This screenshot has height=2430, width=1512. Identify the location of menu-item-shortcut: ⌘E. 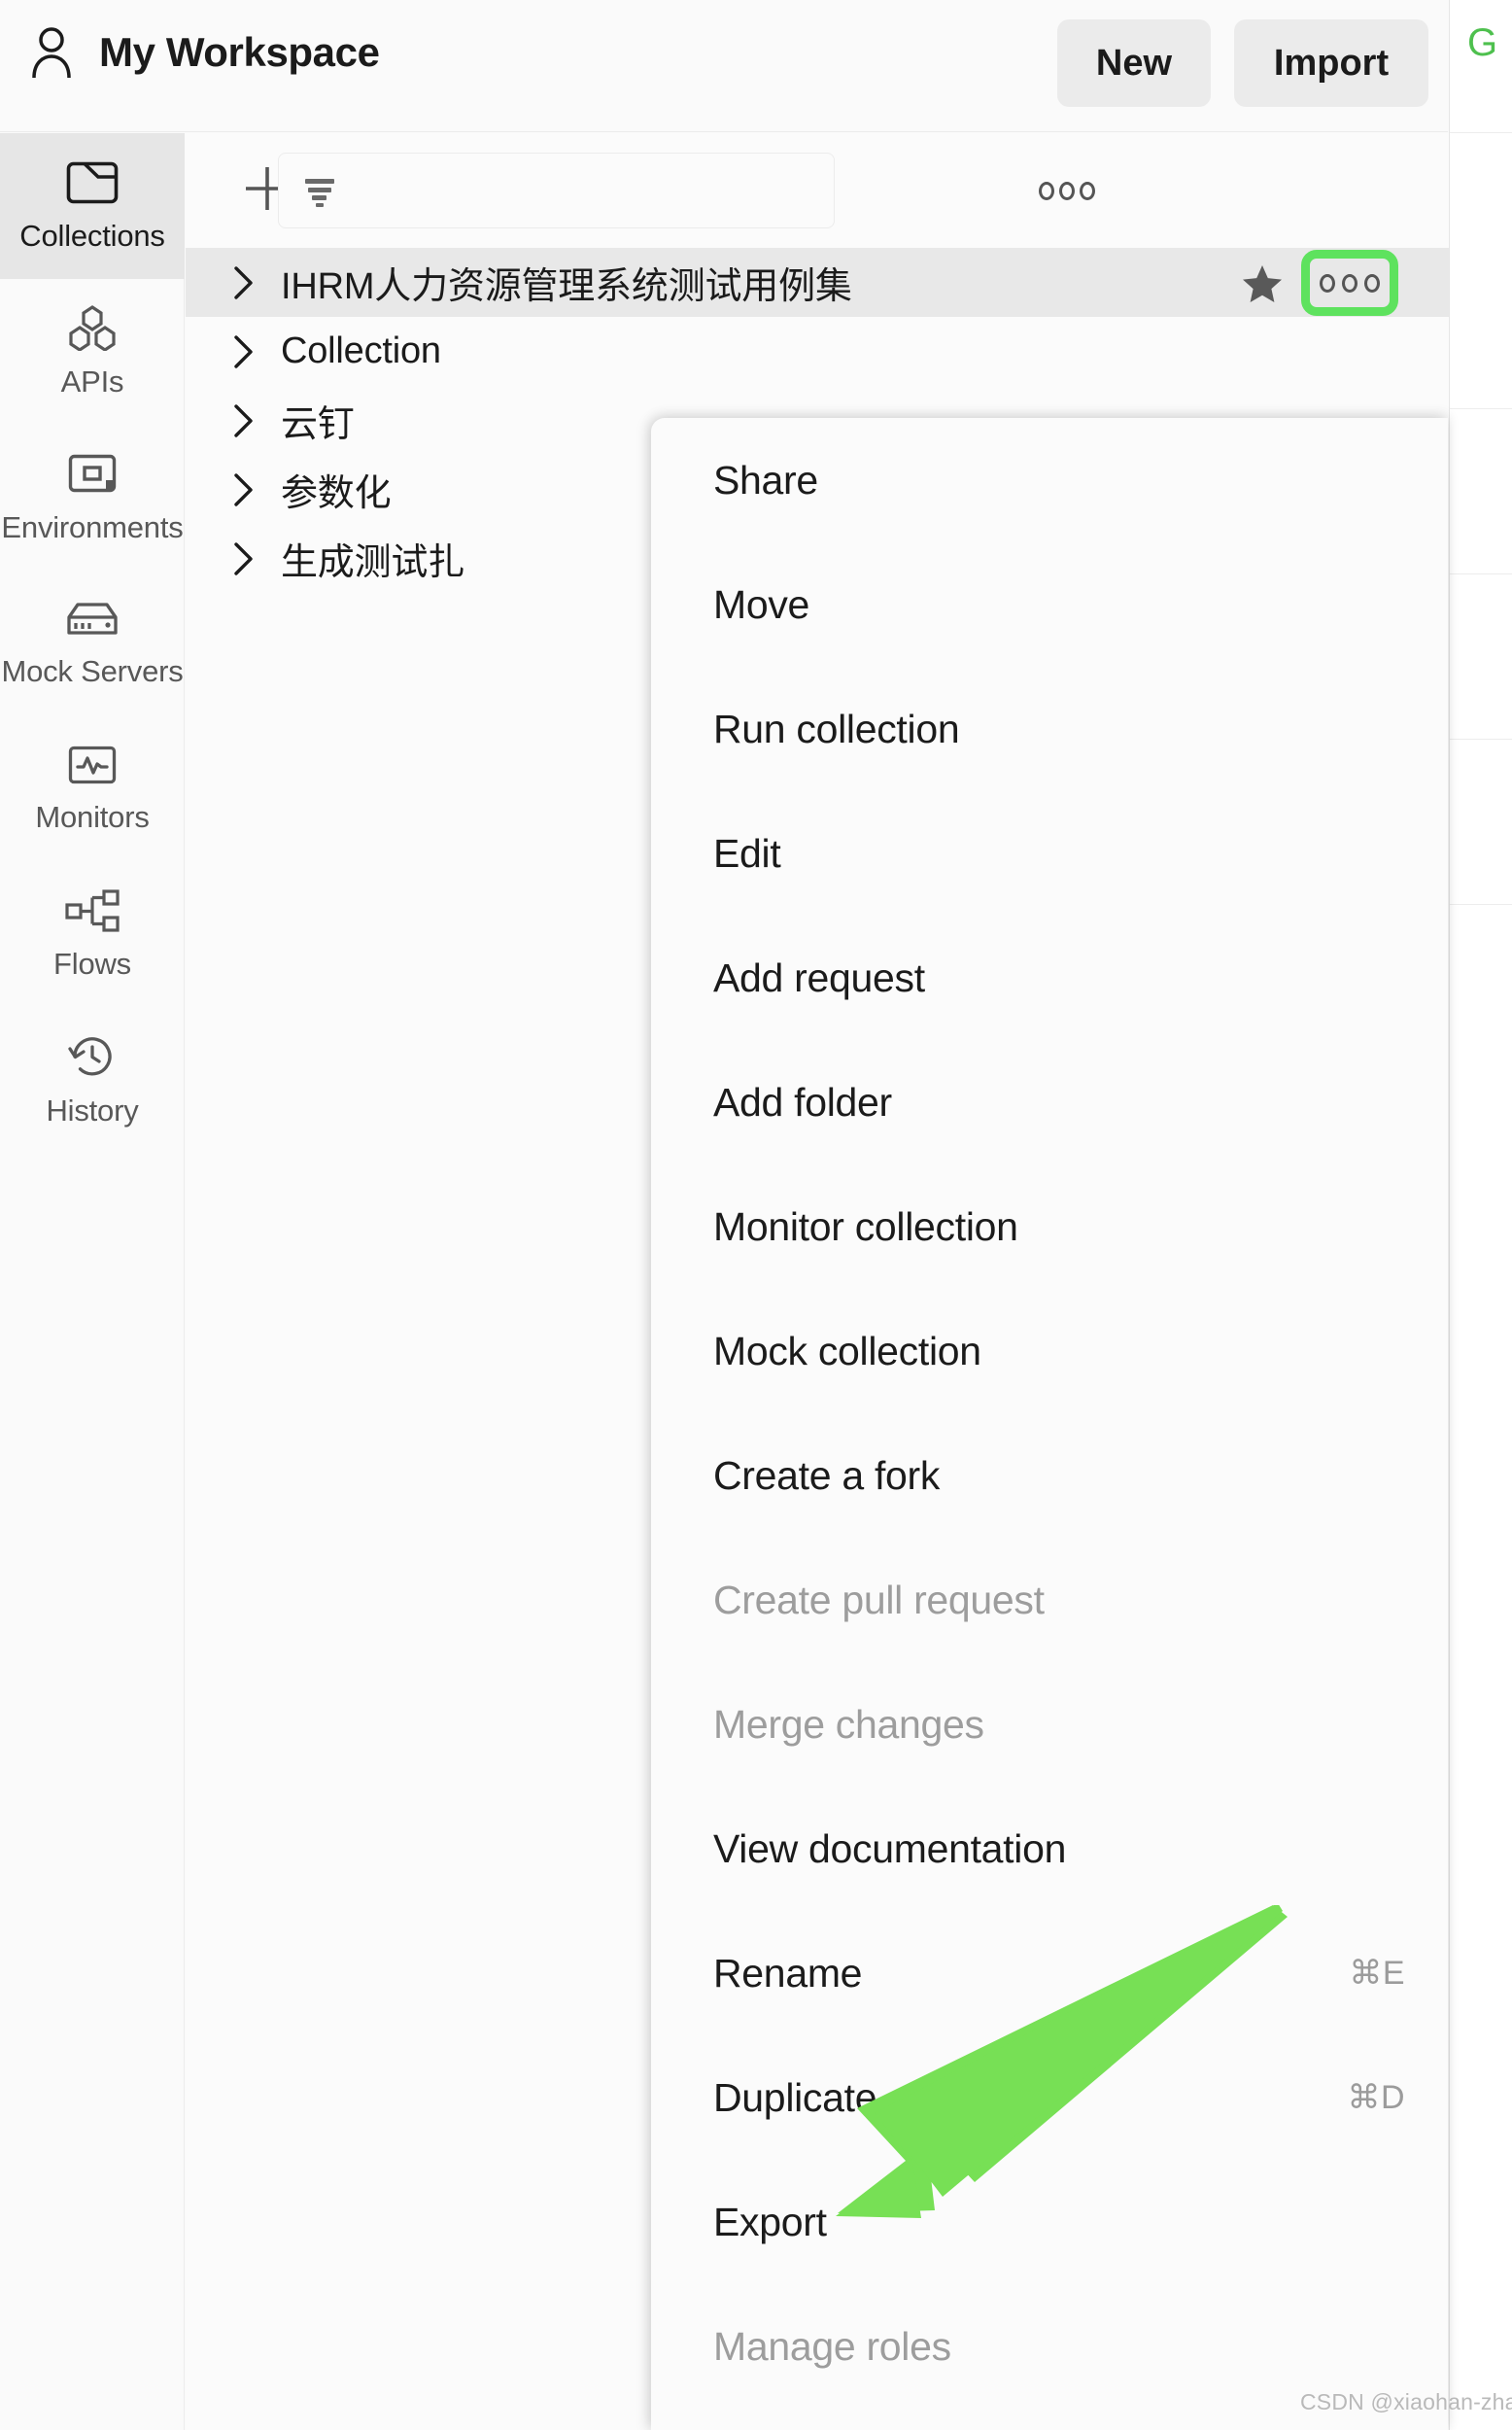
(1377, 1973).